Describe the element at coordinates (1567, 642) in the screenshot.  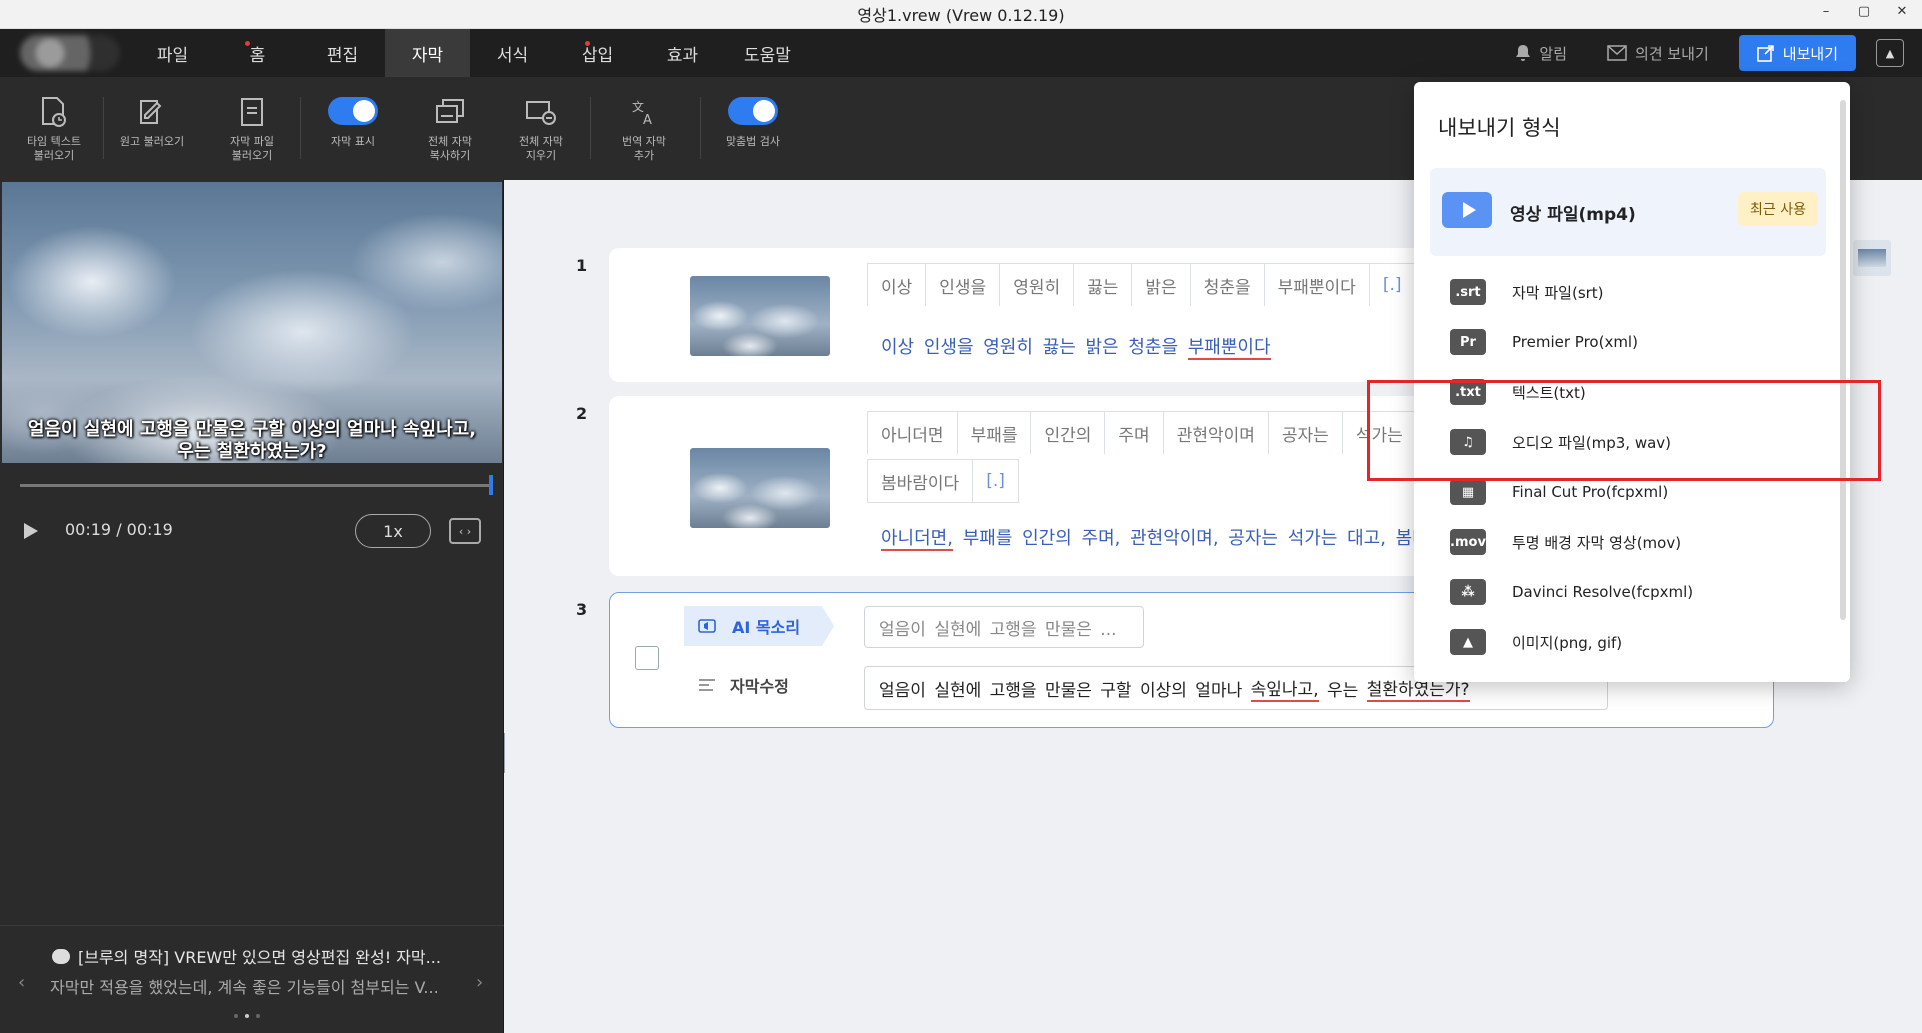
I see `export-option-label: 이미지(png, gif)` at that location.